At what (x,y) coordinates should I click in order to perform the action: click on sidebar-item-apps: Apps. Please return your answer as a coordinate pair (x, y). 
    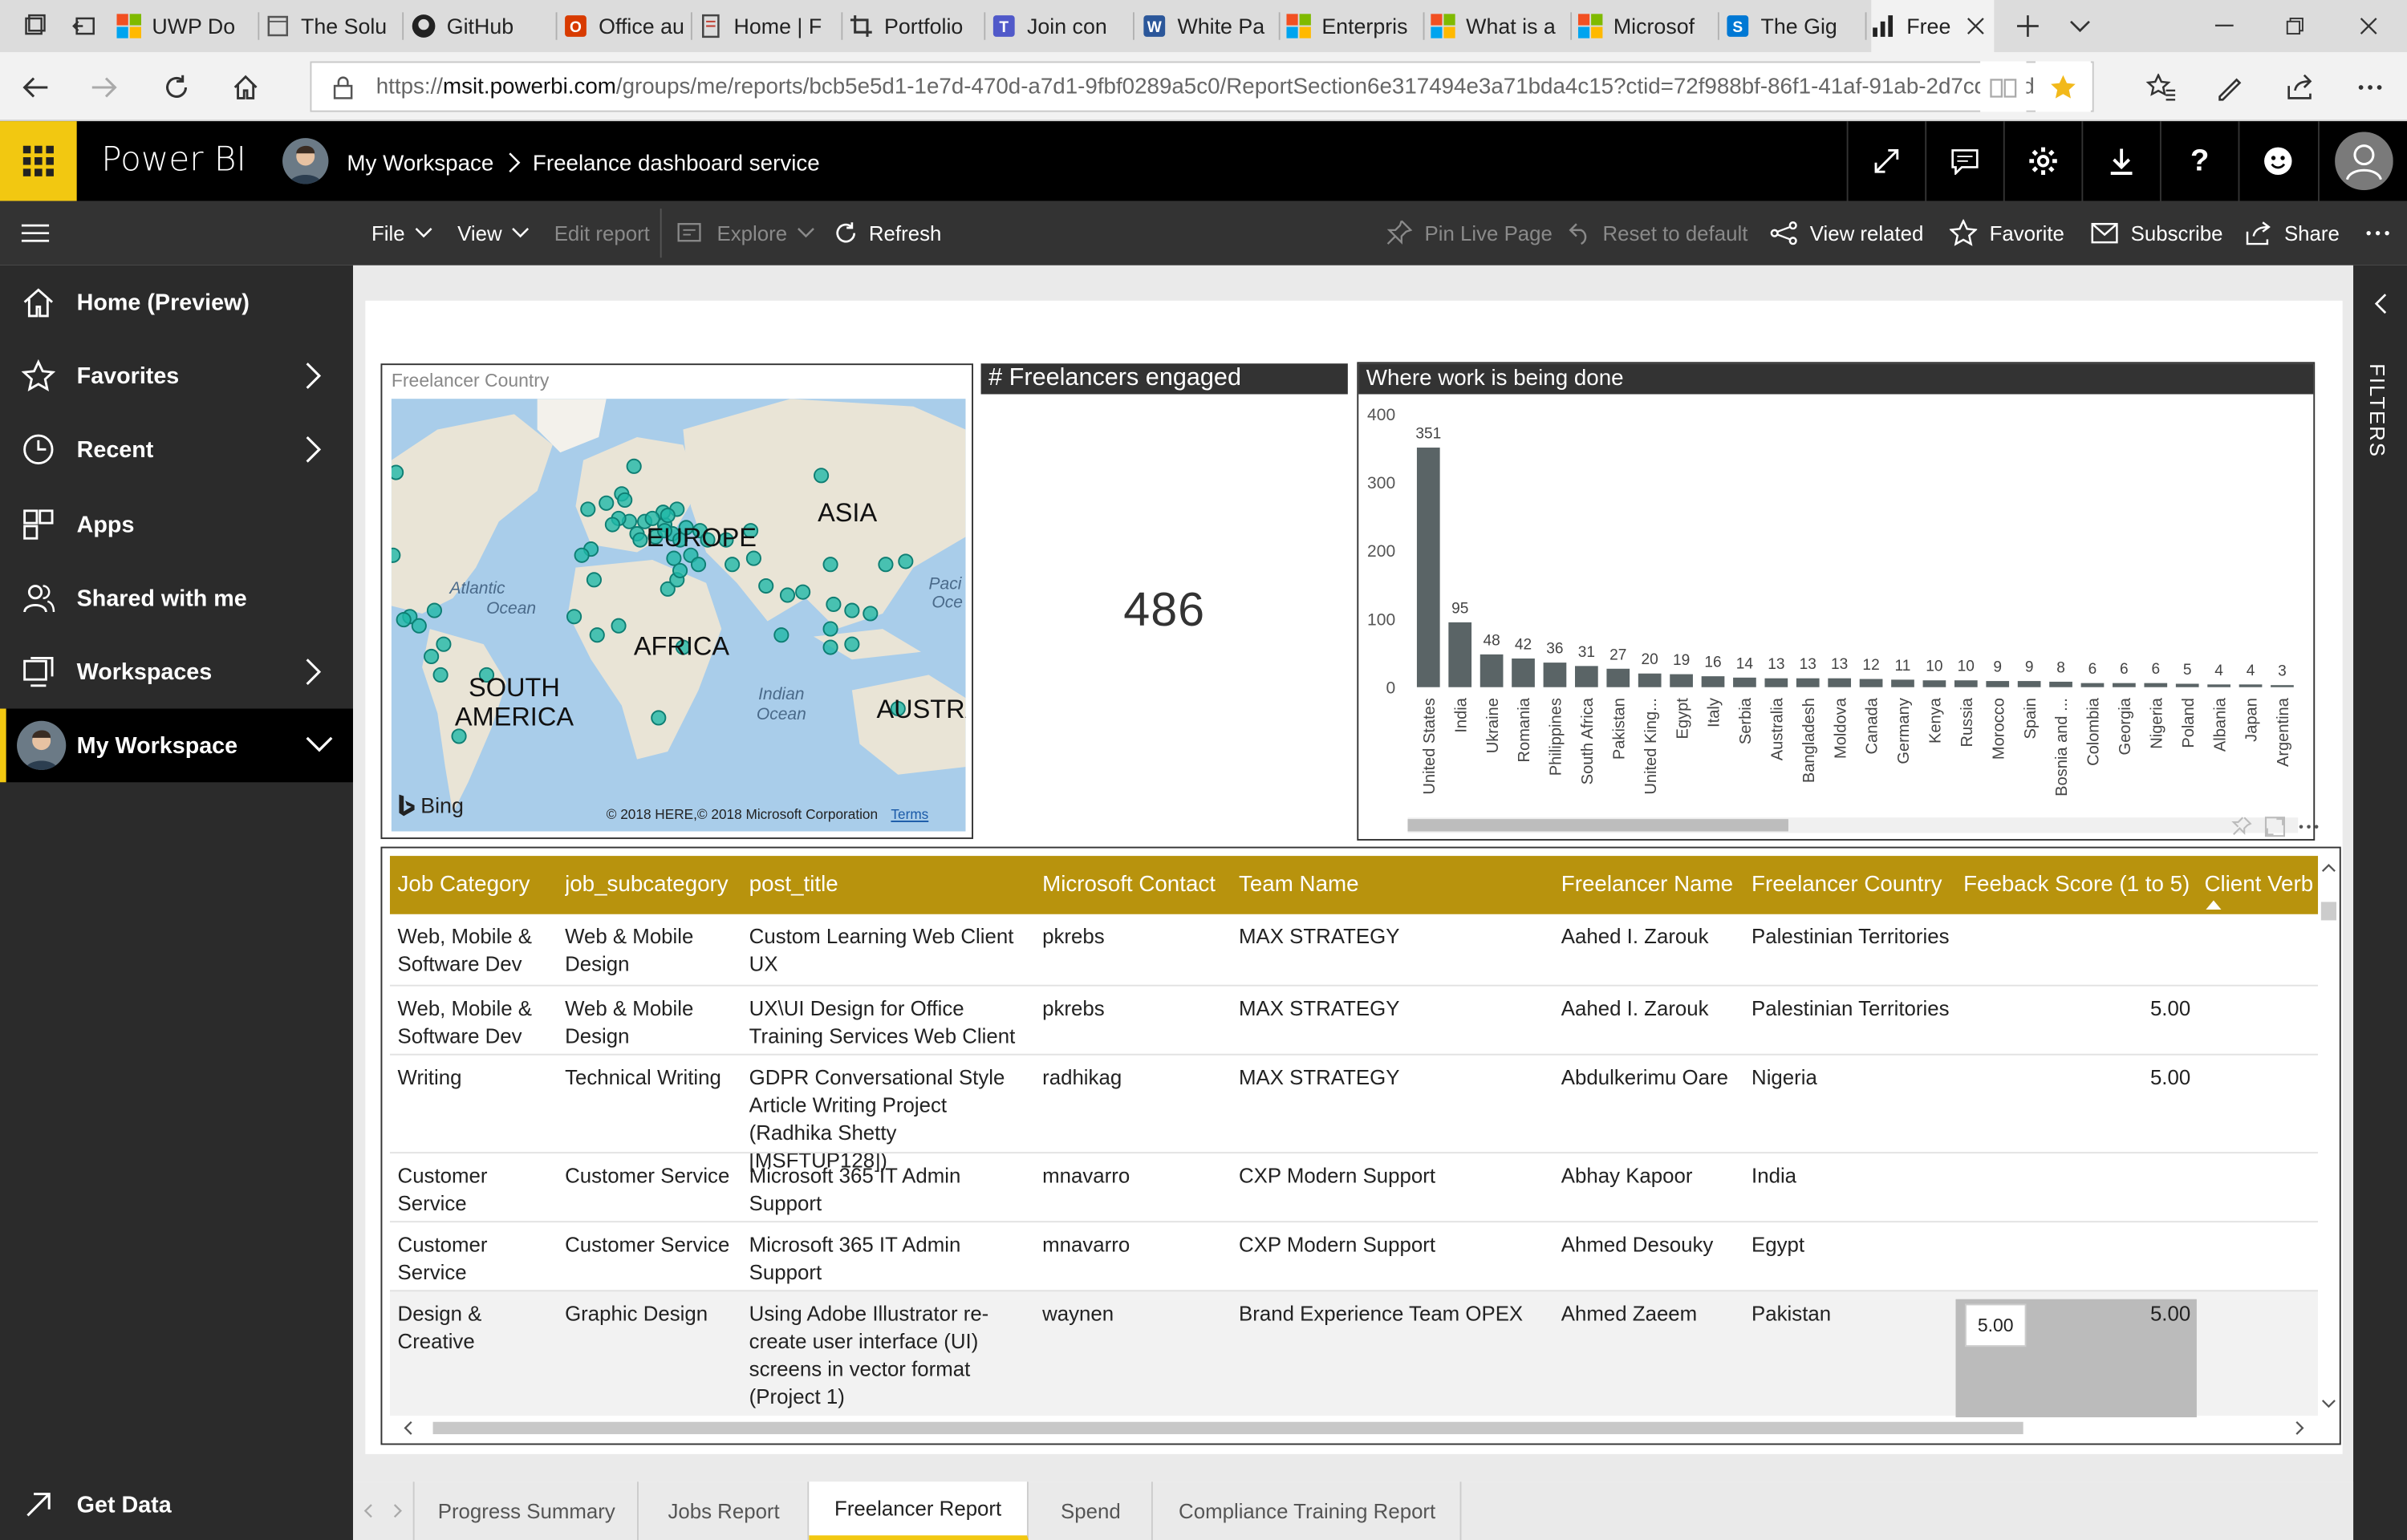
    Looking at the image, I should click on (176, 524).